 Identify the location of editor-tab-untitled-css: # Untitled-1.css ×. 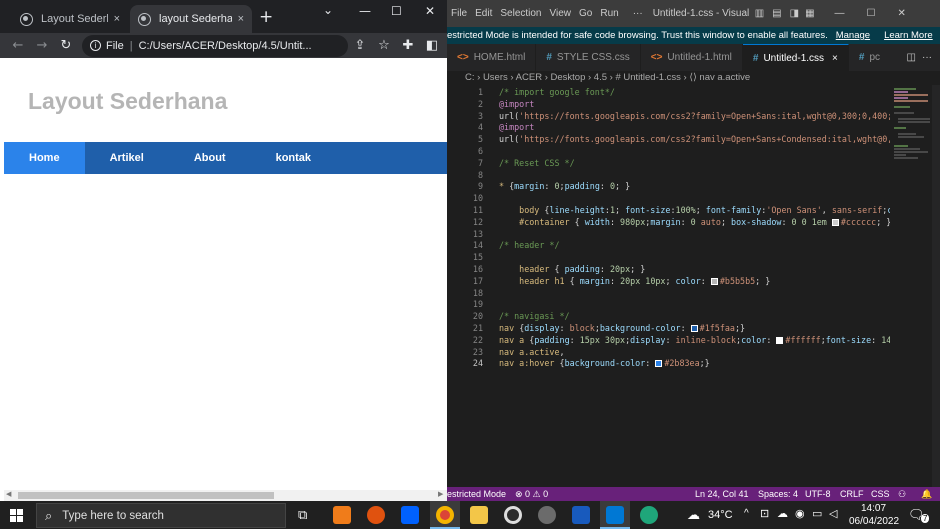
(795, 57).